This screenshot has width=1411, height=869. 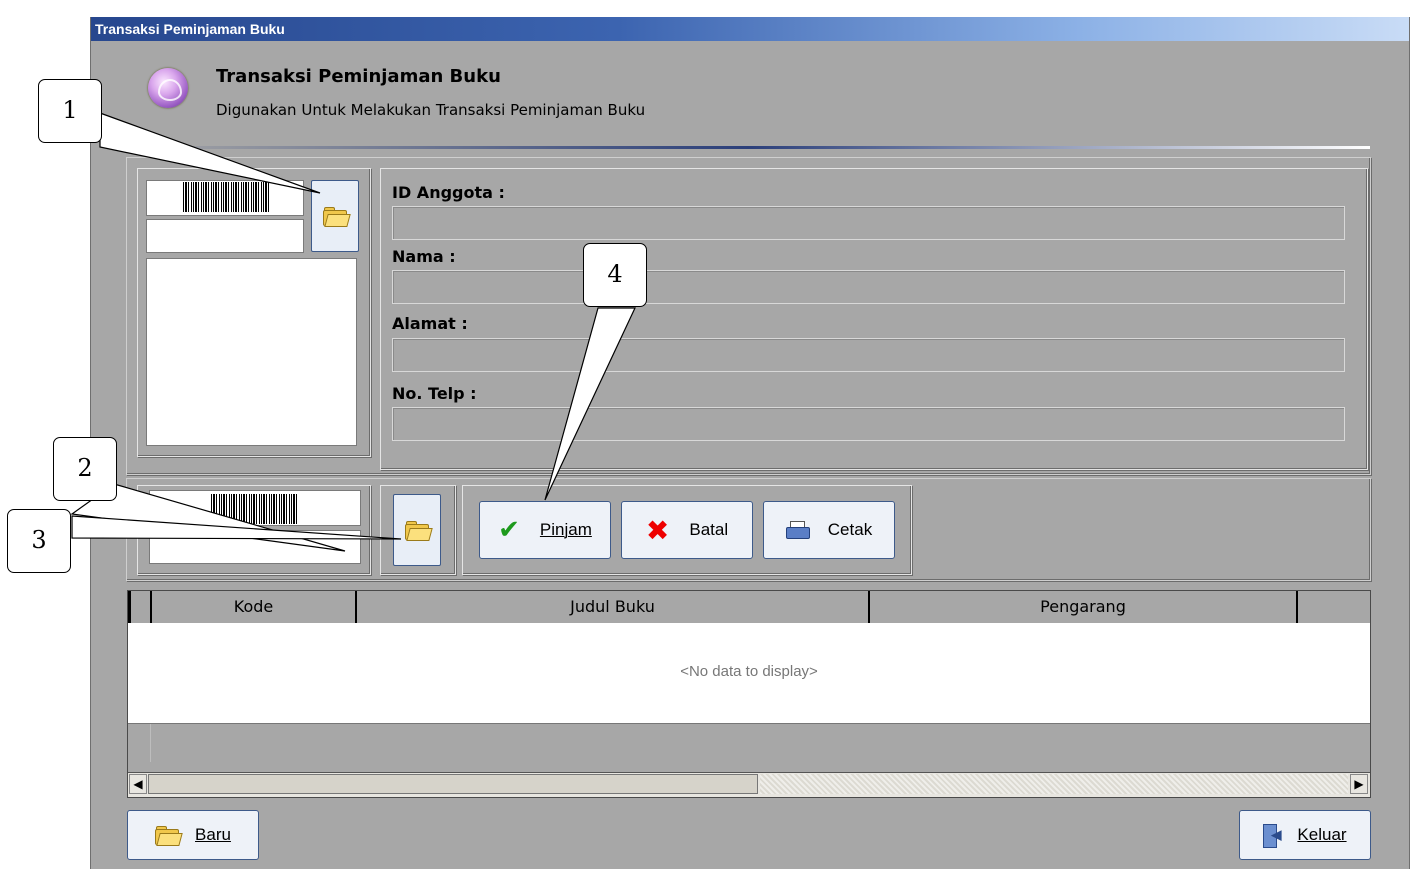 I want to click on scroll-left-arrow-icon: ◀, so click(x=138, y=784).